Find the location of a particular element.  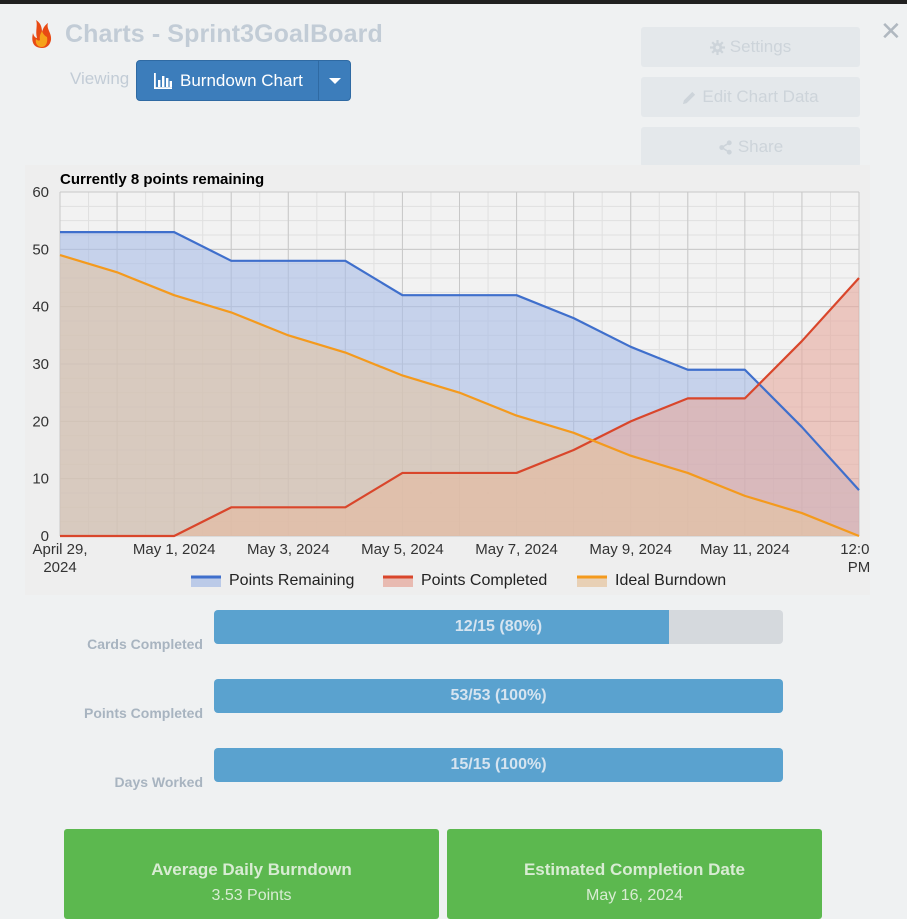

share-button: Share is located at coordinates (750, 147).